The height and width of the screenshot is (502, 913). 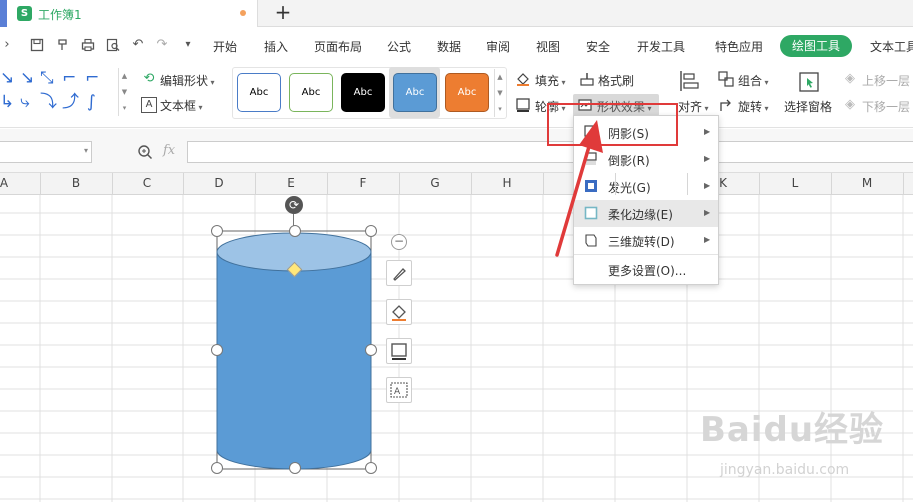 What do you see at coordinates (548, 46) in the screenshot?
I see `menu-view: 视图` at bounding box center [548, 46].